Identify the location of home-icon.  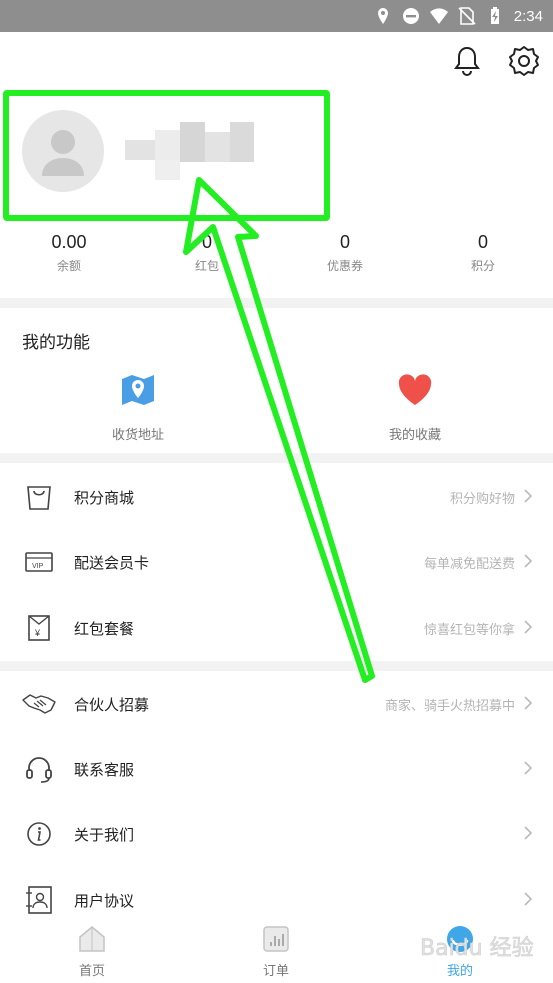
(92, 939).